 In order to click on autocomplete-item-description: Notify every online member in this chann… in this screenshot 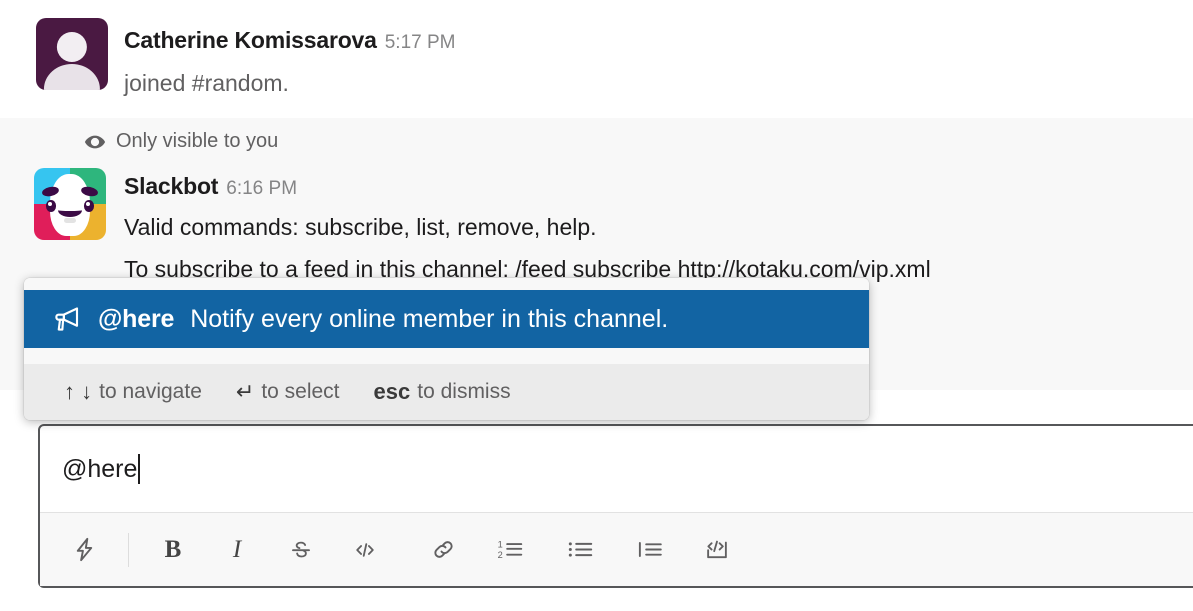, I will do `click(429, 318)`.